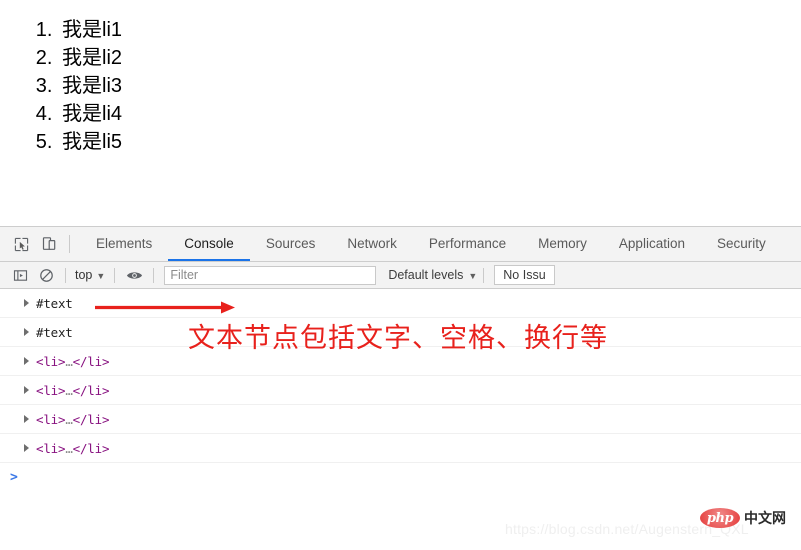 The height and width of the screenshot is (550, 801). Describe the element at coordinates (400, 448) in the screenshot. I see `console-row-li-4: <li>…</li>` at that location.